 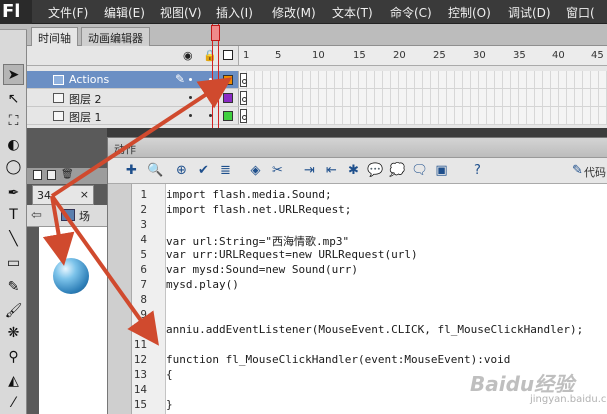 What do you see at coordinates (352, 12) in the screenshot?
I see `menu-text: 文本(T)` at bounding box center [352, 12].